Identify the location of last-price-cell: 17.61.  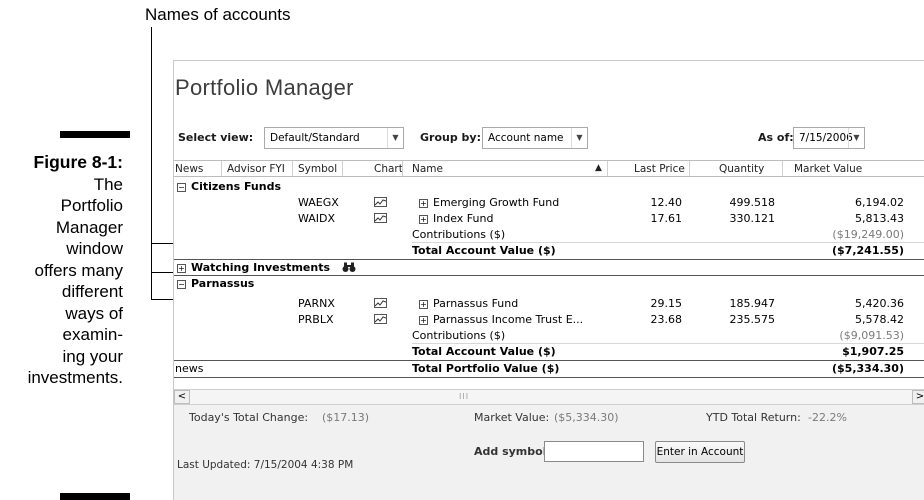
(666, 218).